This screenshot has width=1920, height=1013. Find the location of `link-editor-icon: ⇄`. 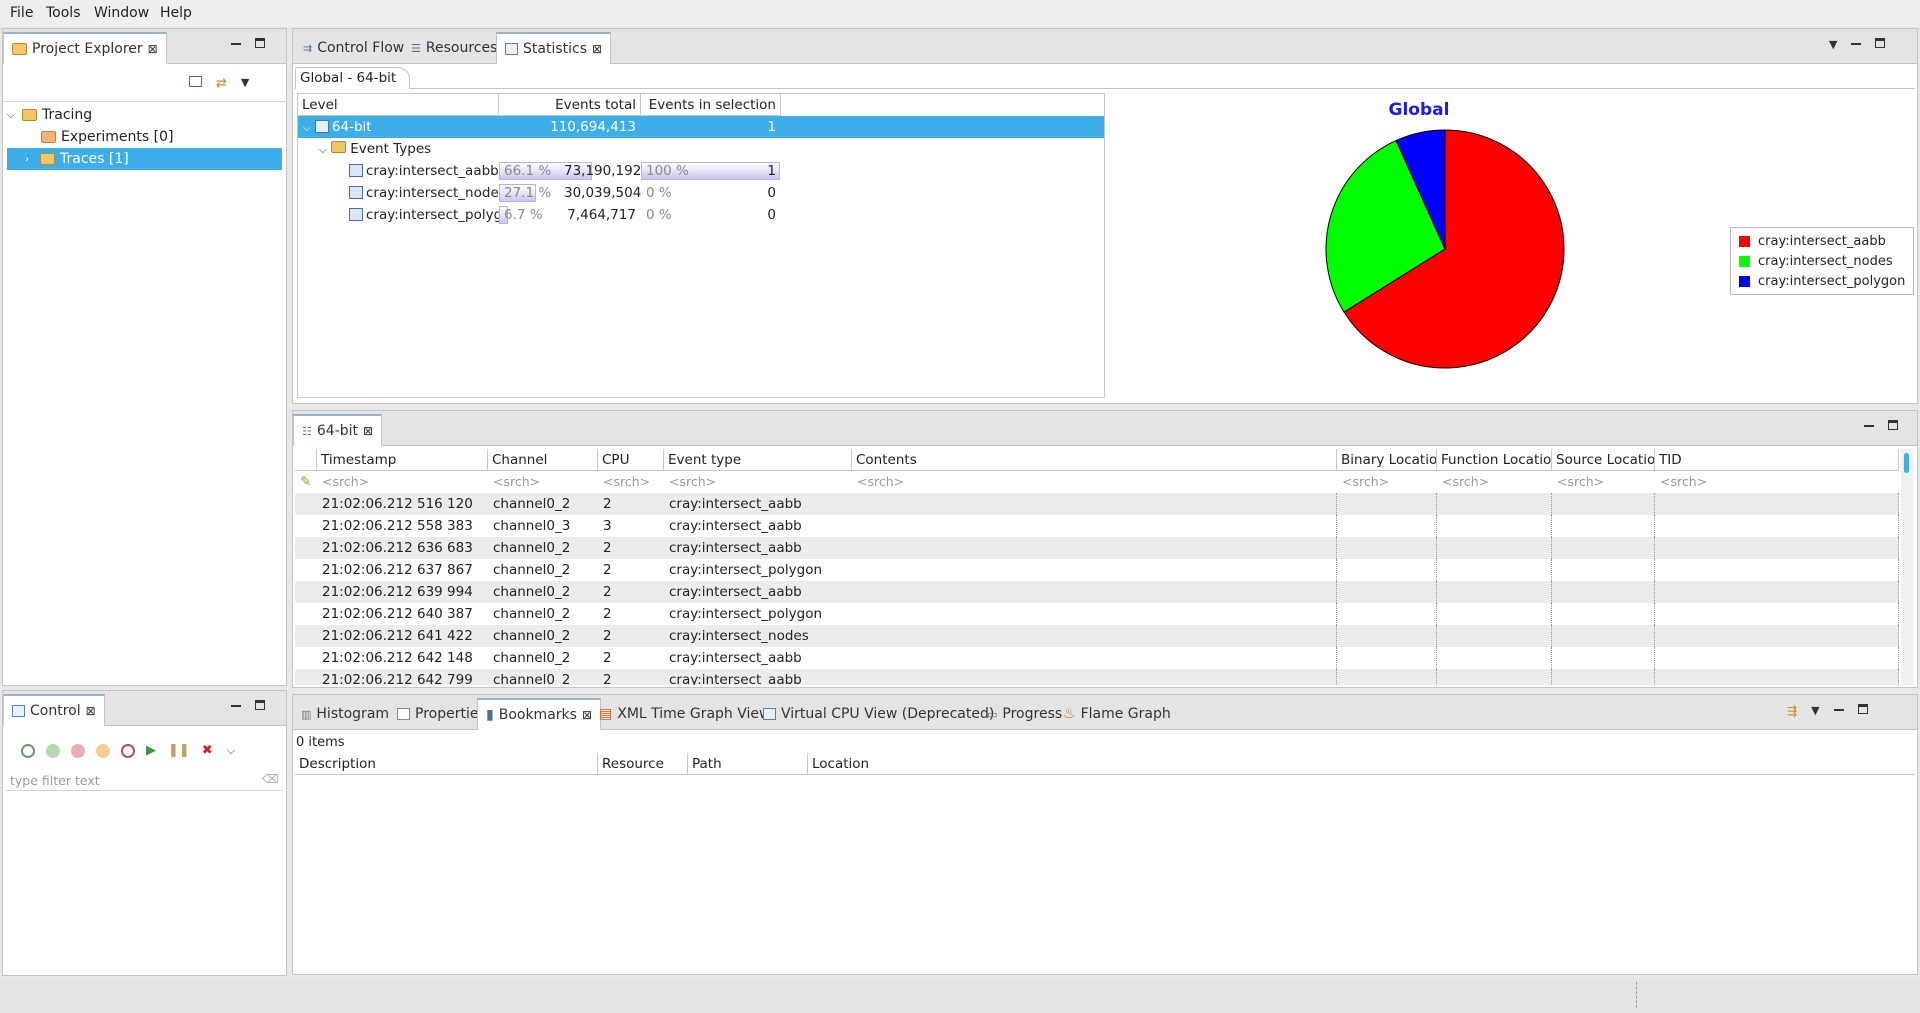

link-editor-icon: ⇄ is located at coordinates (221, 83).